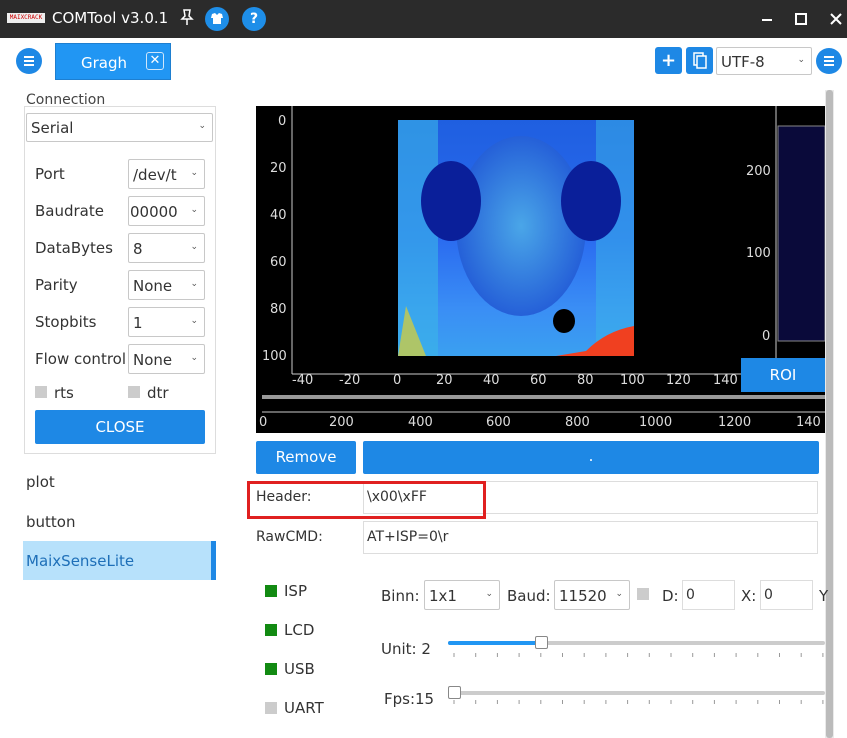 This screenshot has height=738, width=847. What do you see at coordinates (491, 380) in the screenshot?
I see `x-tick: 40` at bounding box center [491, 380].